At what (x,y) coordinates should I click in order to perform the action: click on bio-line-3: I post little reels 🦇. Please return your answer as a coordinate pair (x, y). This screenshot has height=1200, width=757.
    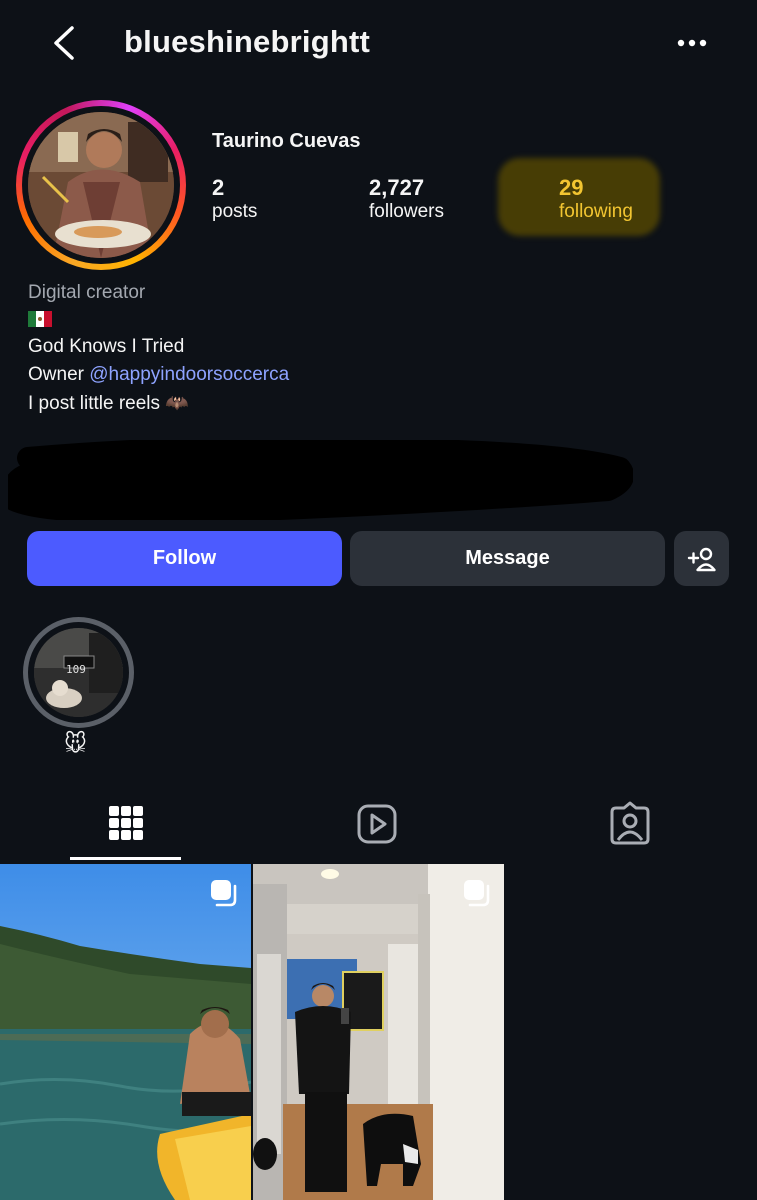
    Looking at the image, I should click on (108, 403).